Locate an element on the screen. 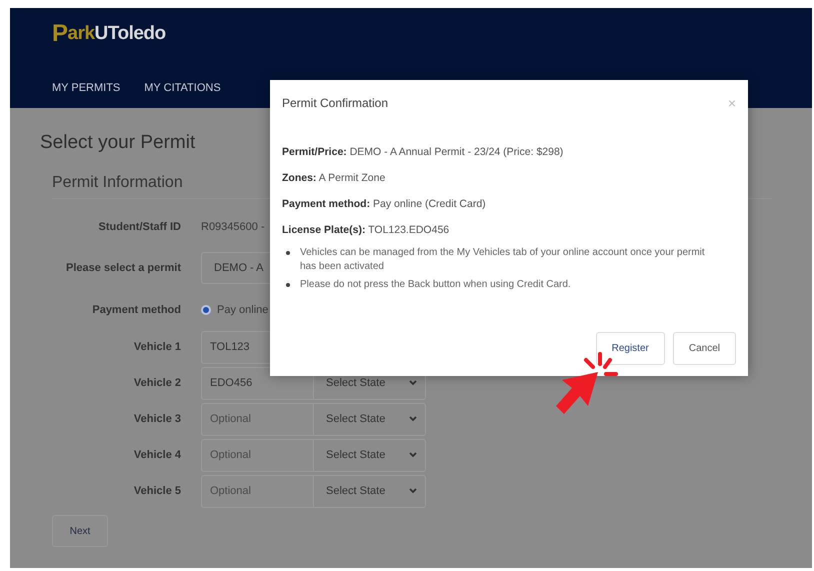  detail-text: License Plate(s): TOL123.EDO456 is located at coordinates (366, 230).